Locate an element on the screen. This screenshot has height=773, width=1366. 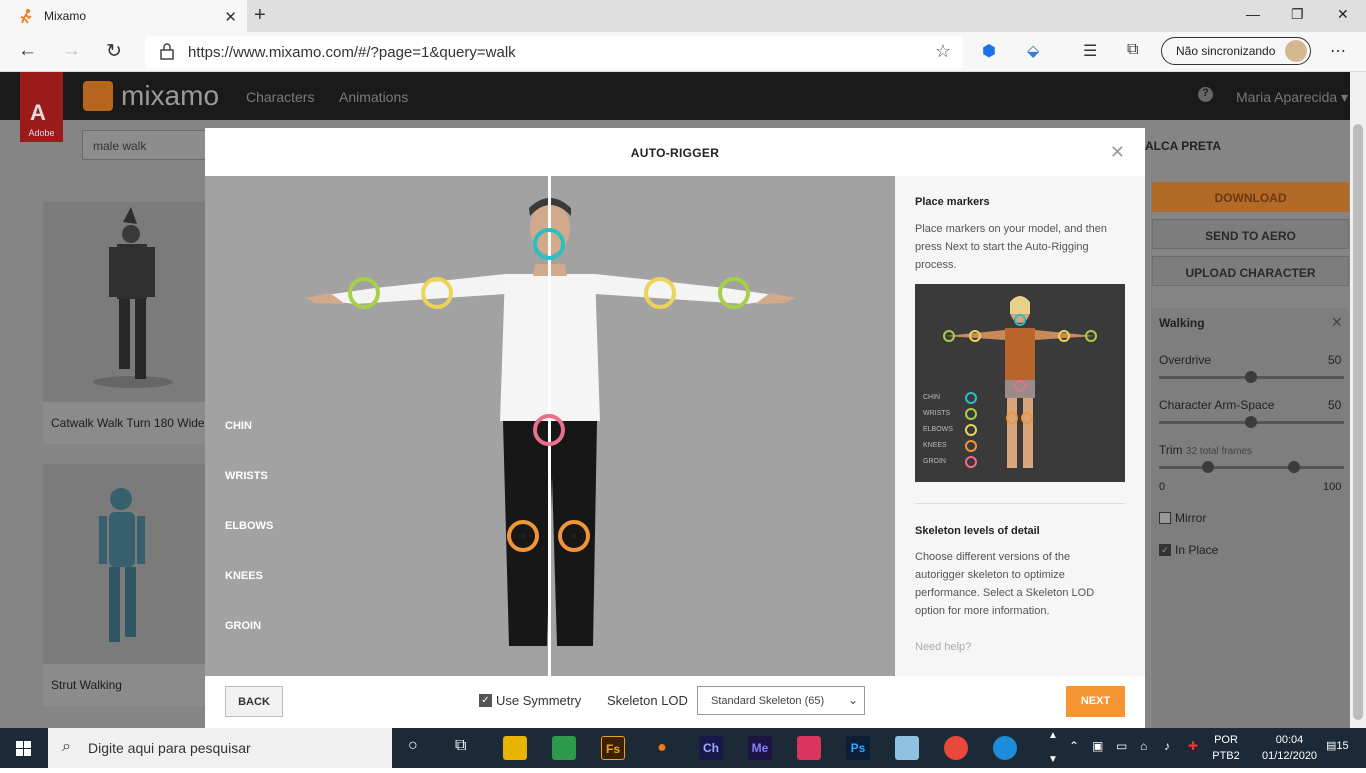
network-icon: ⌂ is located at coordinates (1143, 746).